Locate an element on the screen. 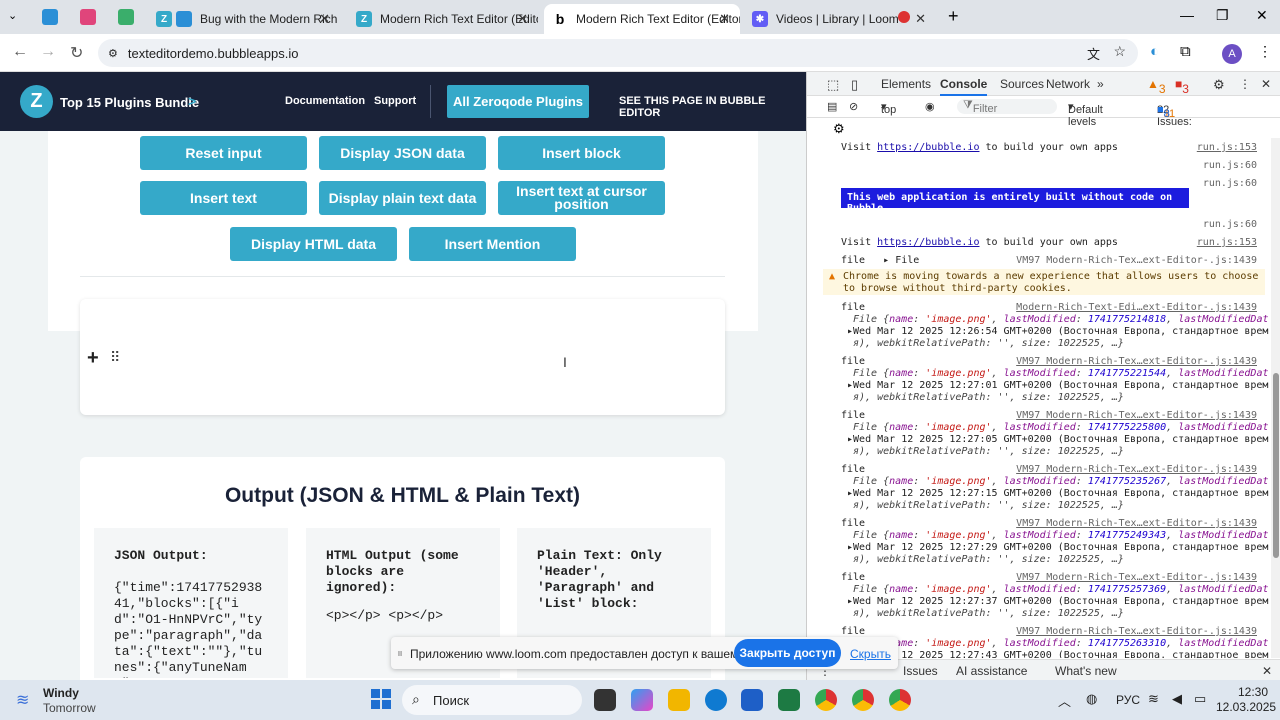  insert-mention-button: Insert Mention is located at coordinates (492, 244).